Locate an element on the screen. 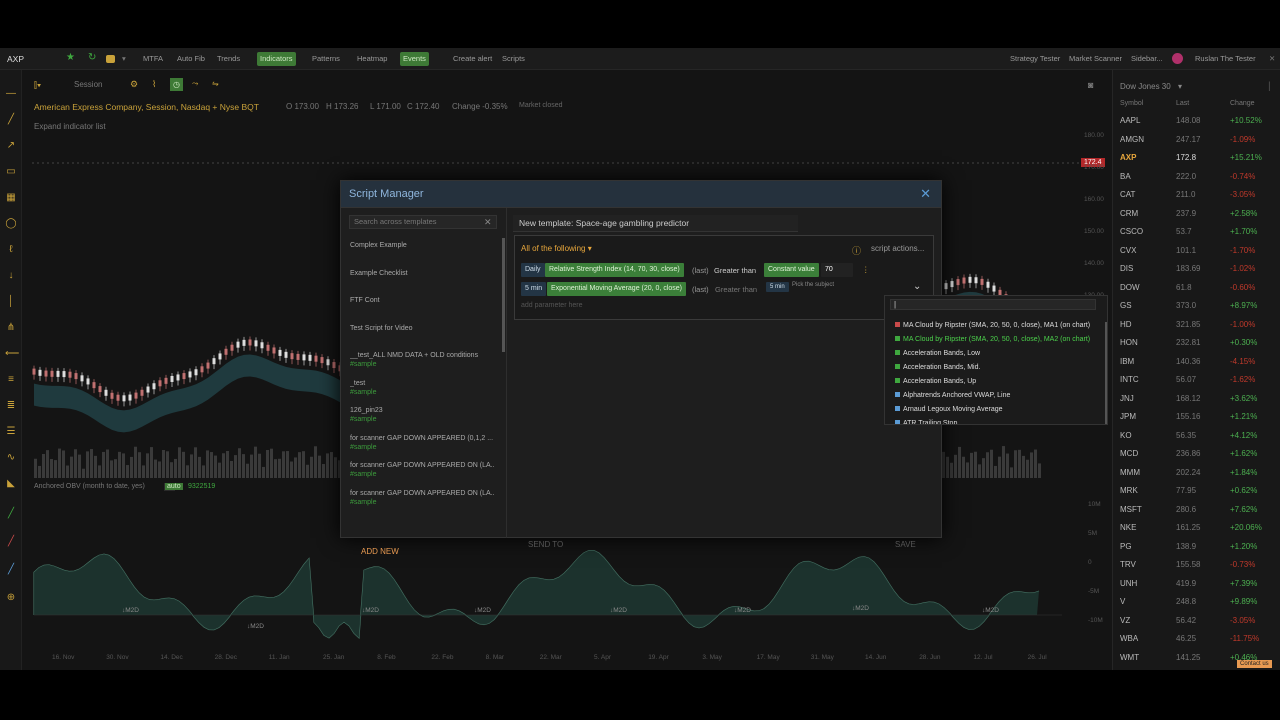 Image resolution: width=1280 pixels, height=720 pixels. col-symbol: Symbol is located at coordinates (1131, 103).